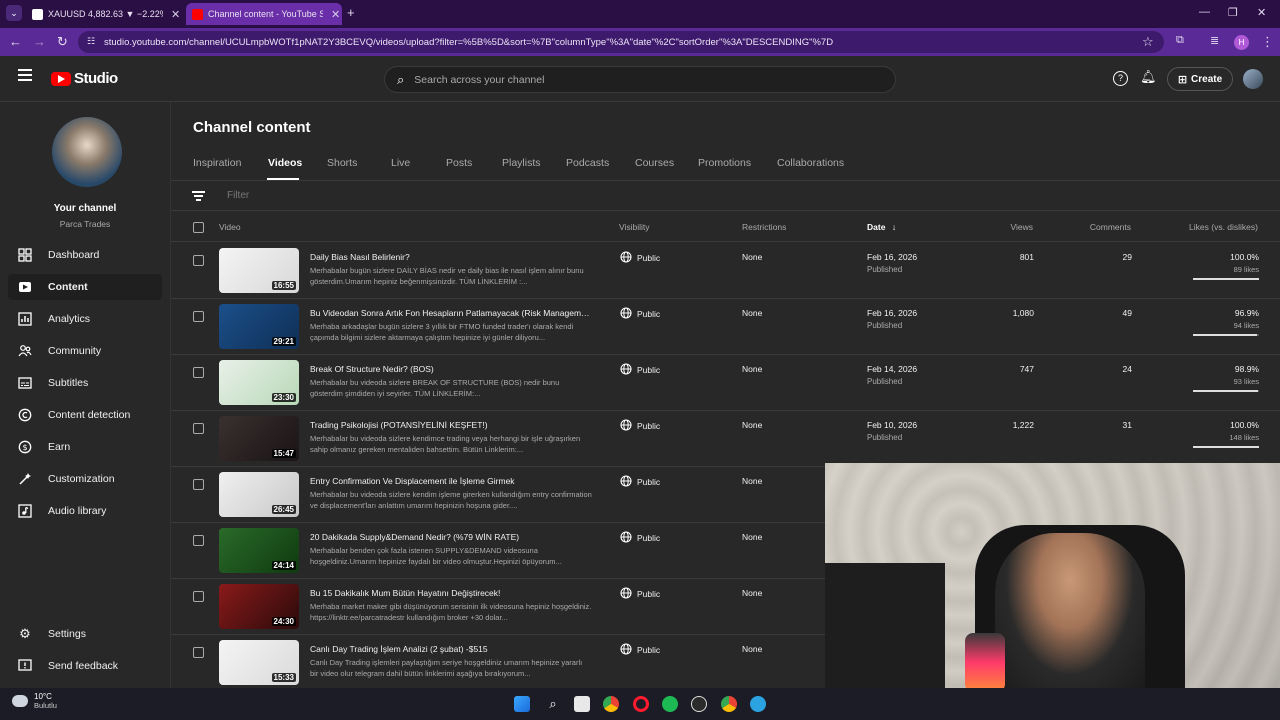 The height and width of the screenshot is (720, 1280). I want to click on reading-list-icon: ≣, so click(1214, 40).